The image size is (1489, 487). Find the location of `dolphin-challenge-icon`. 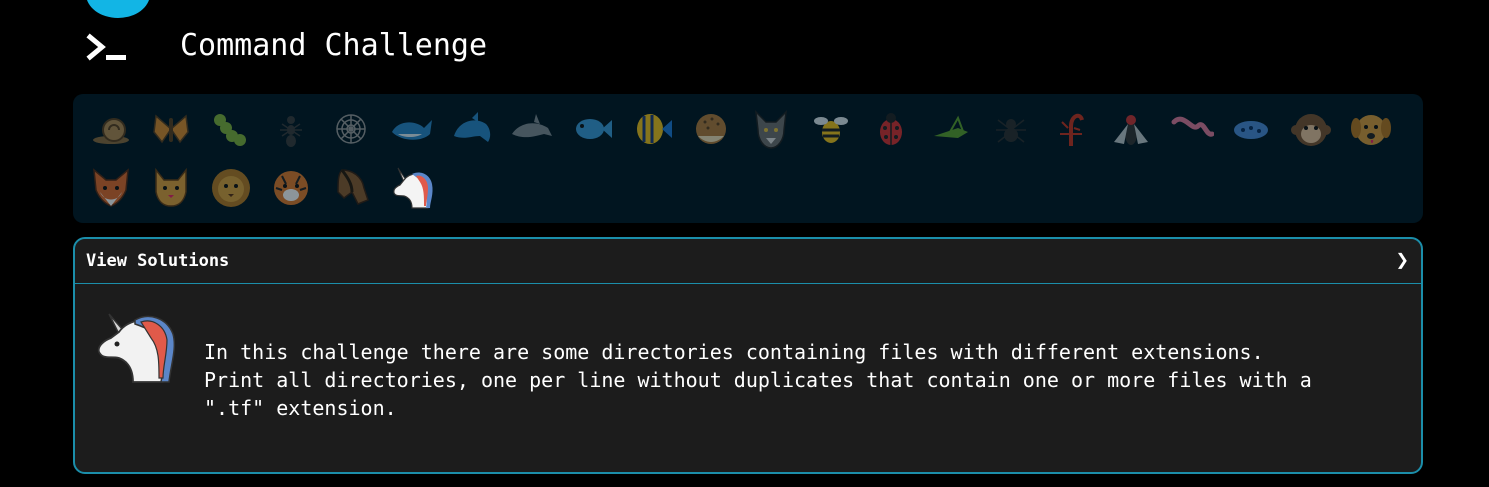

dolphin-challenge-icon is located at coordinates (471, 129).